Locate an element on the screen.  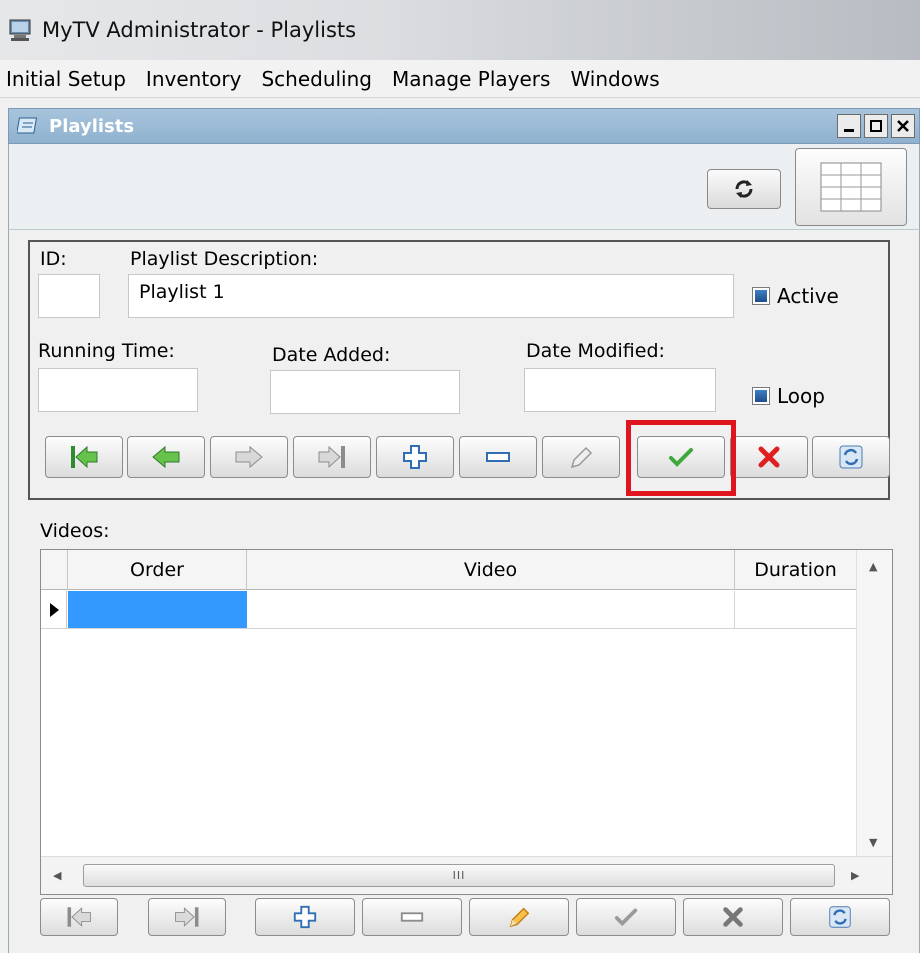
scroll-right-icon: ▶ is located at coordinates (855, 875).